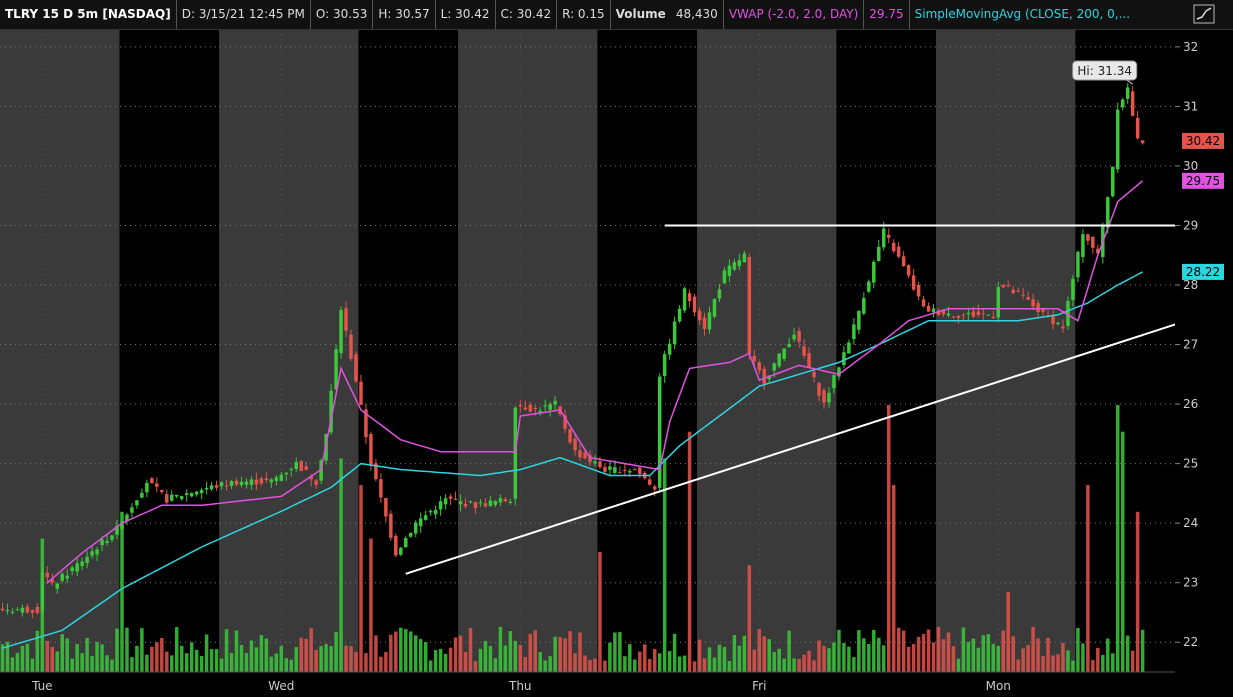  I want to click on x-tick-label: Tue, so click(42, 686).